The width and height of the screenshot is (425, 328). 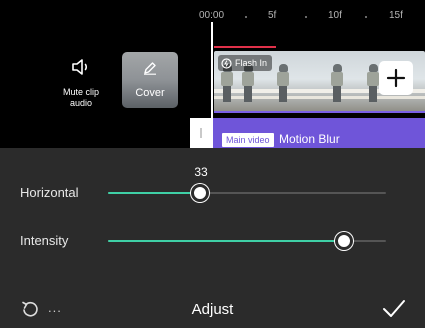 What do you see at coordinates (394, 309) in the screenshot?
I see `checkmark-icon` at bounding box center [394, 309].